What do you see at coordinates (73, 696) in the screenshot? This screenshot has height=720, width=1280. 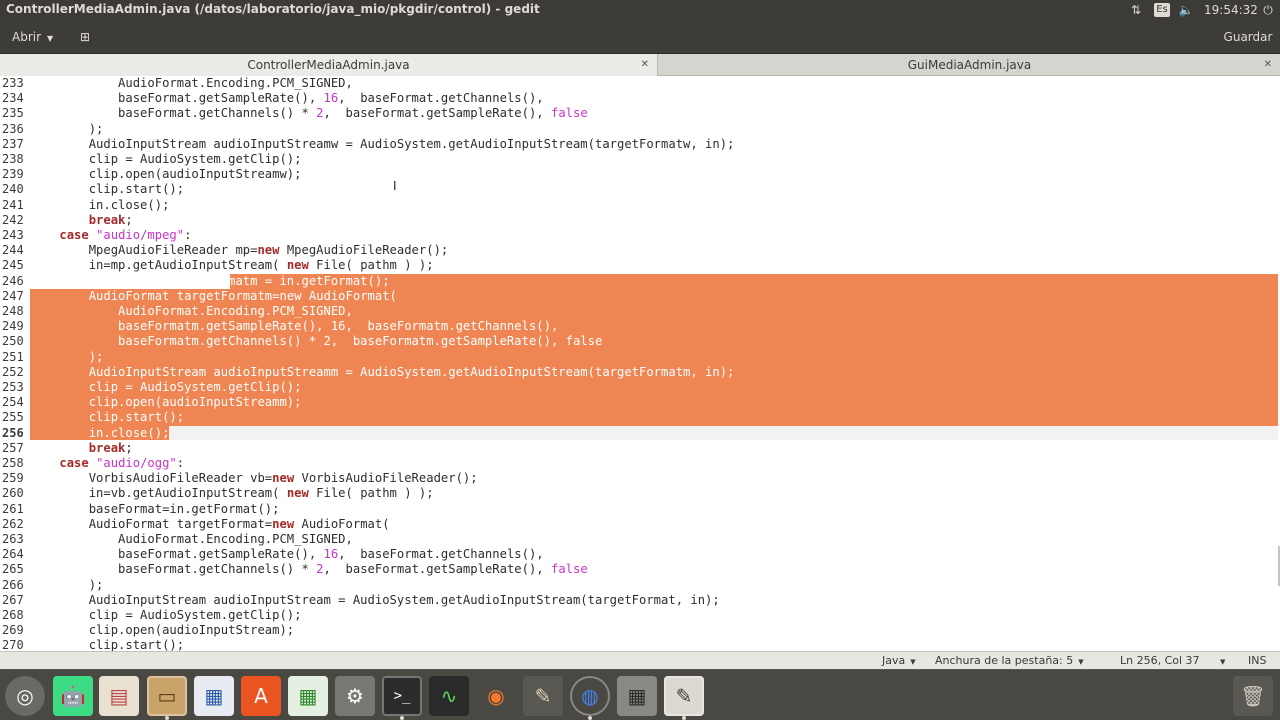 I see `android-studio-icon: 🤖` at bounding box center [73, 696].